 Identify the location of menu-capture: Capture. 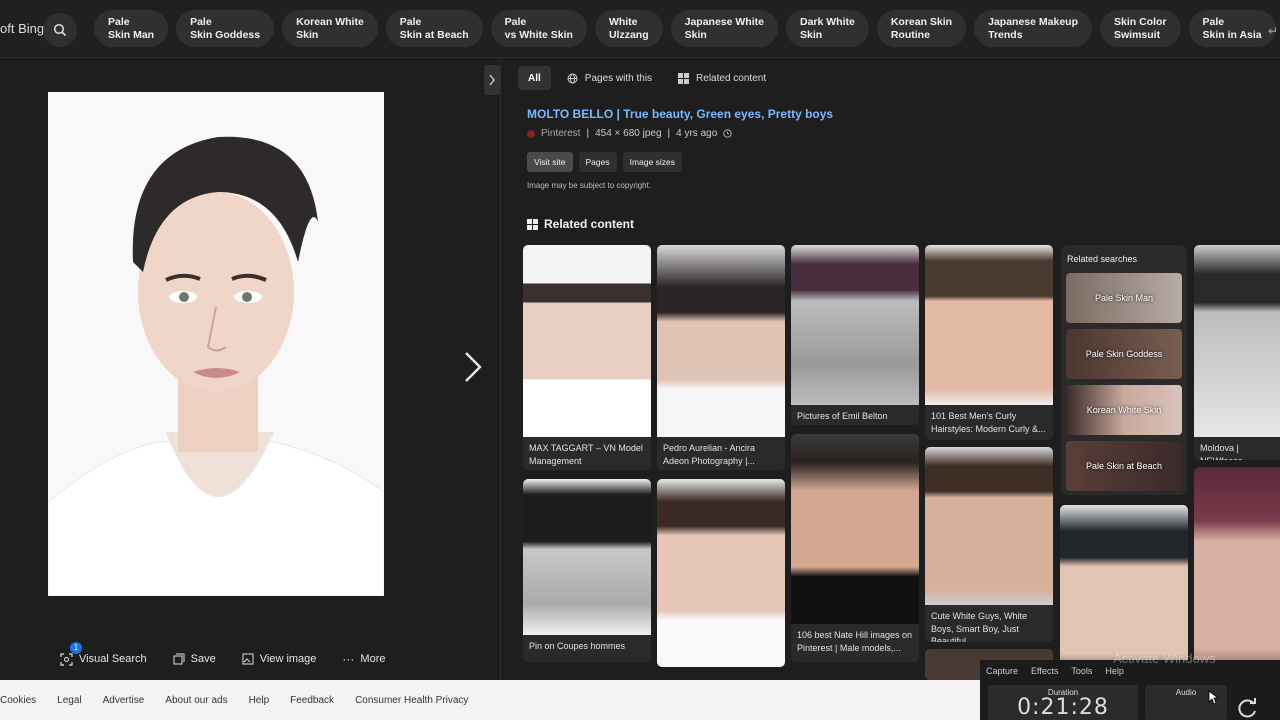
(1002, 671).